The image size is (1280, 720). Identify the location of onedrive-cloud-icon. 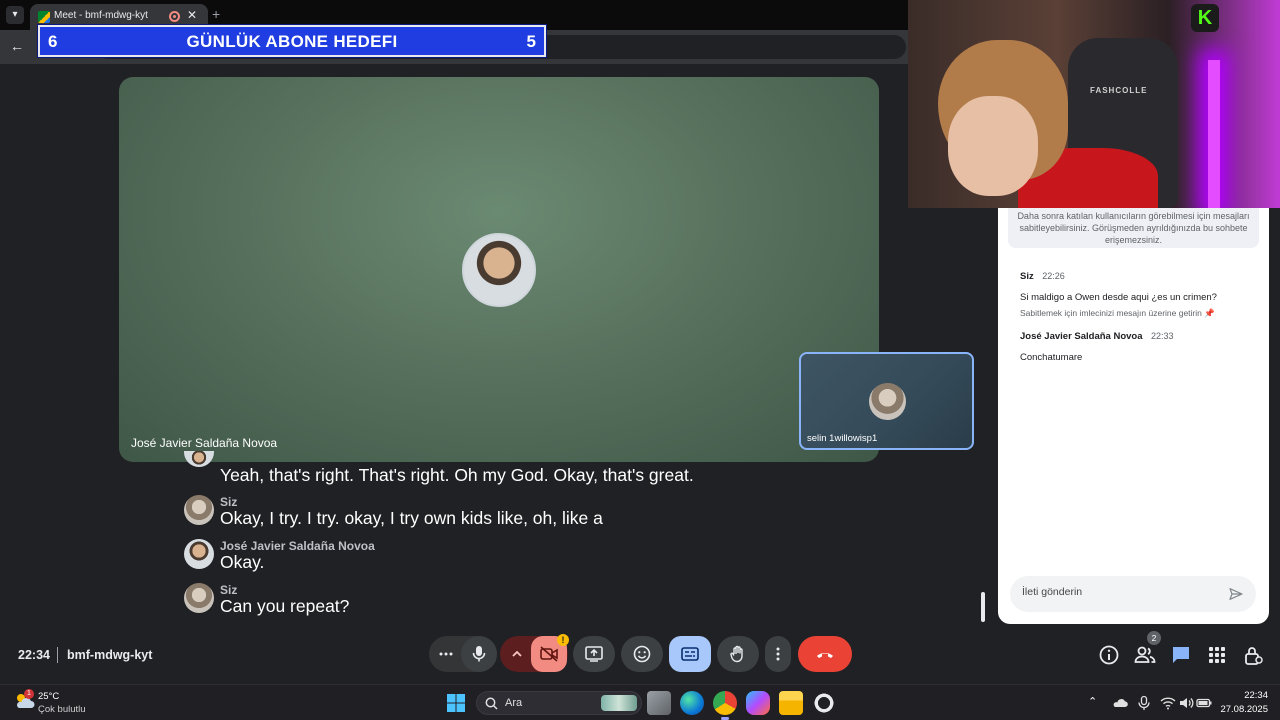
(1120, 703).